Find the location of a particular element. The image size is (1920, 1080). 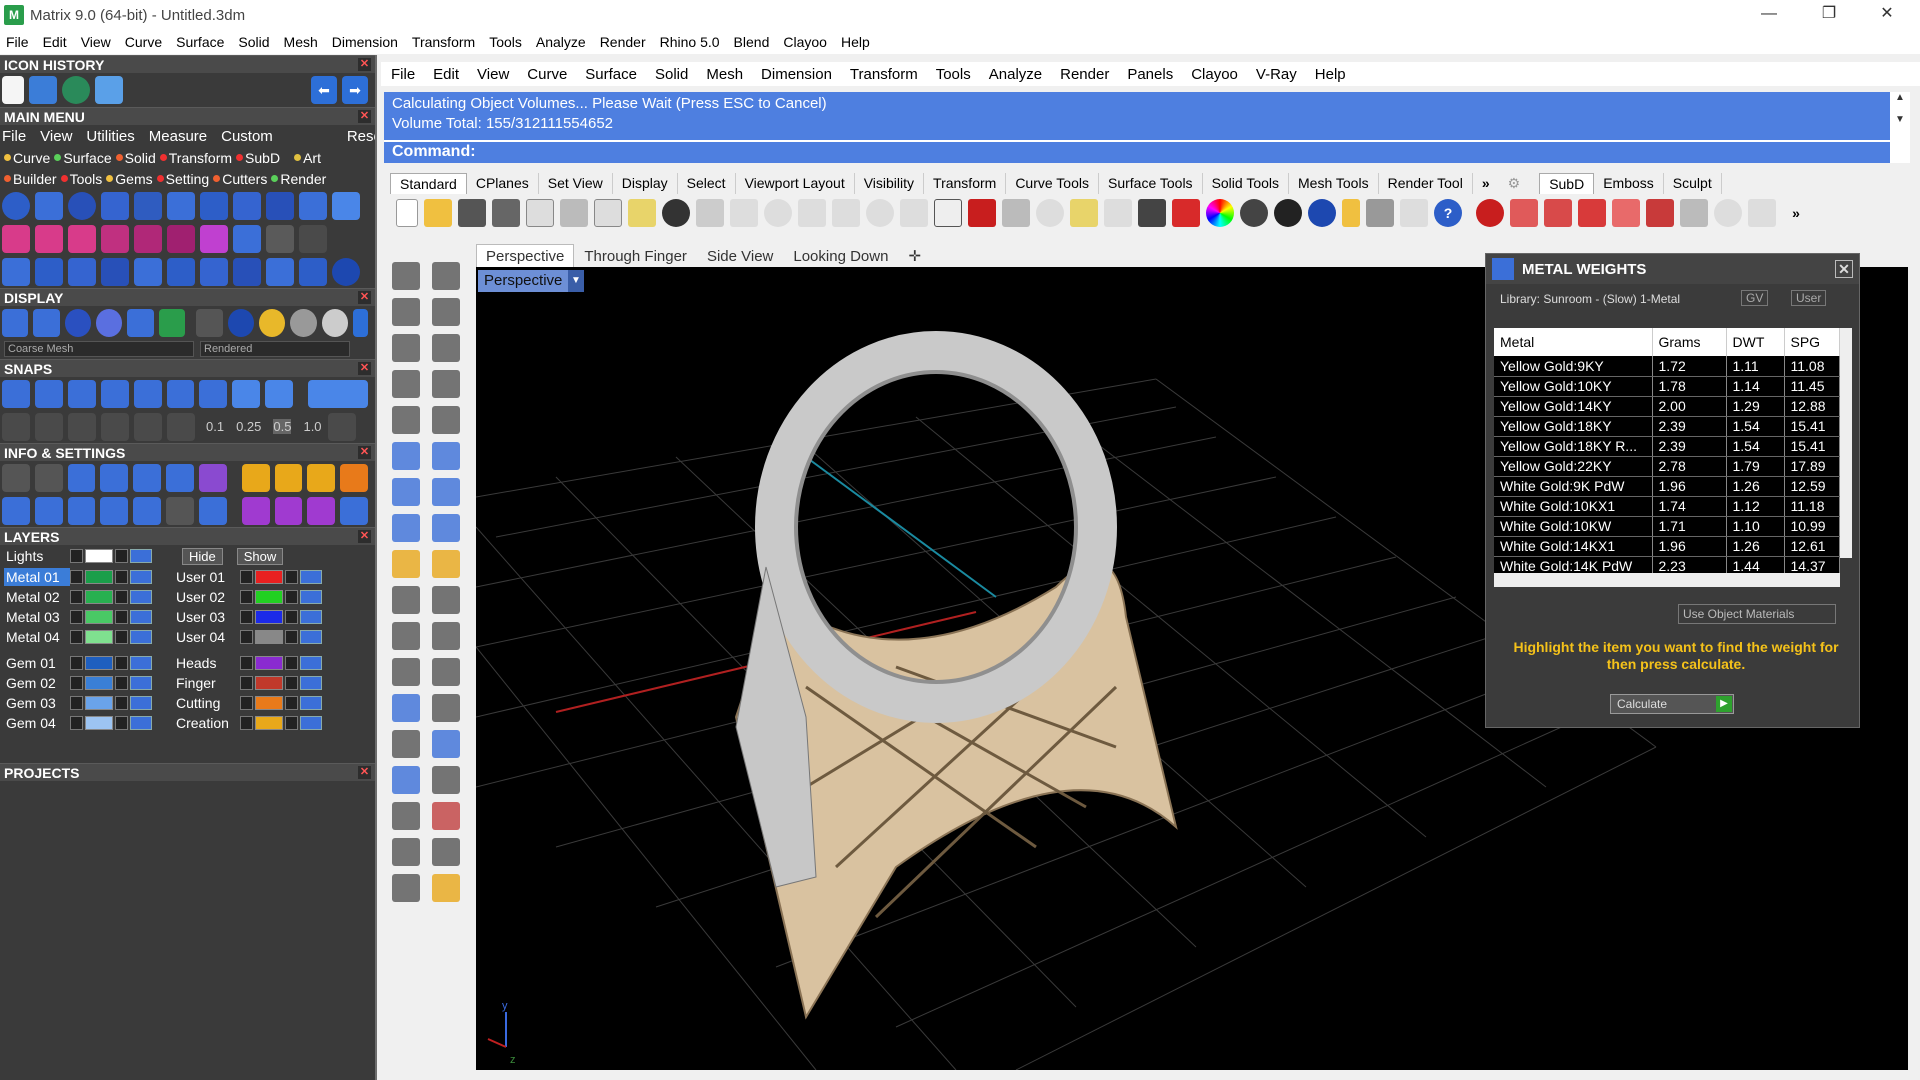

check-tool-icon is located at coordinates (446, 852).